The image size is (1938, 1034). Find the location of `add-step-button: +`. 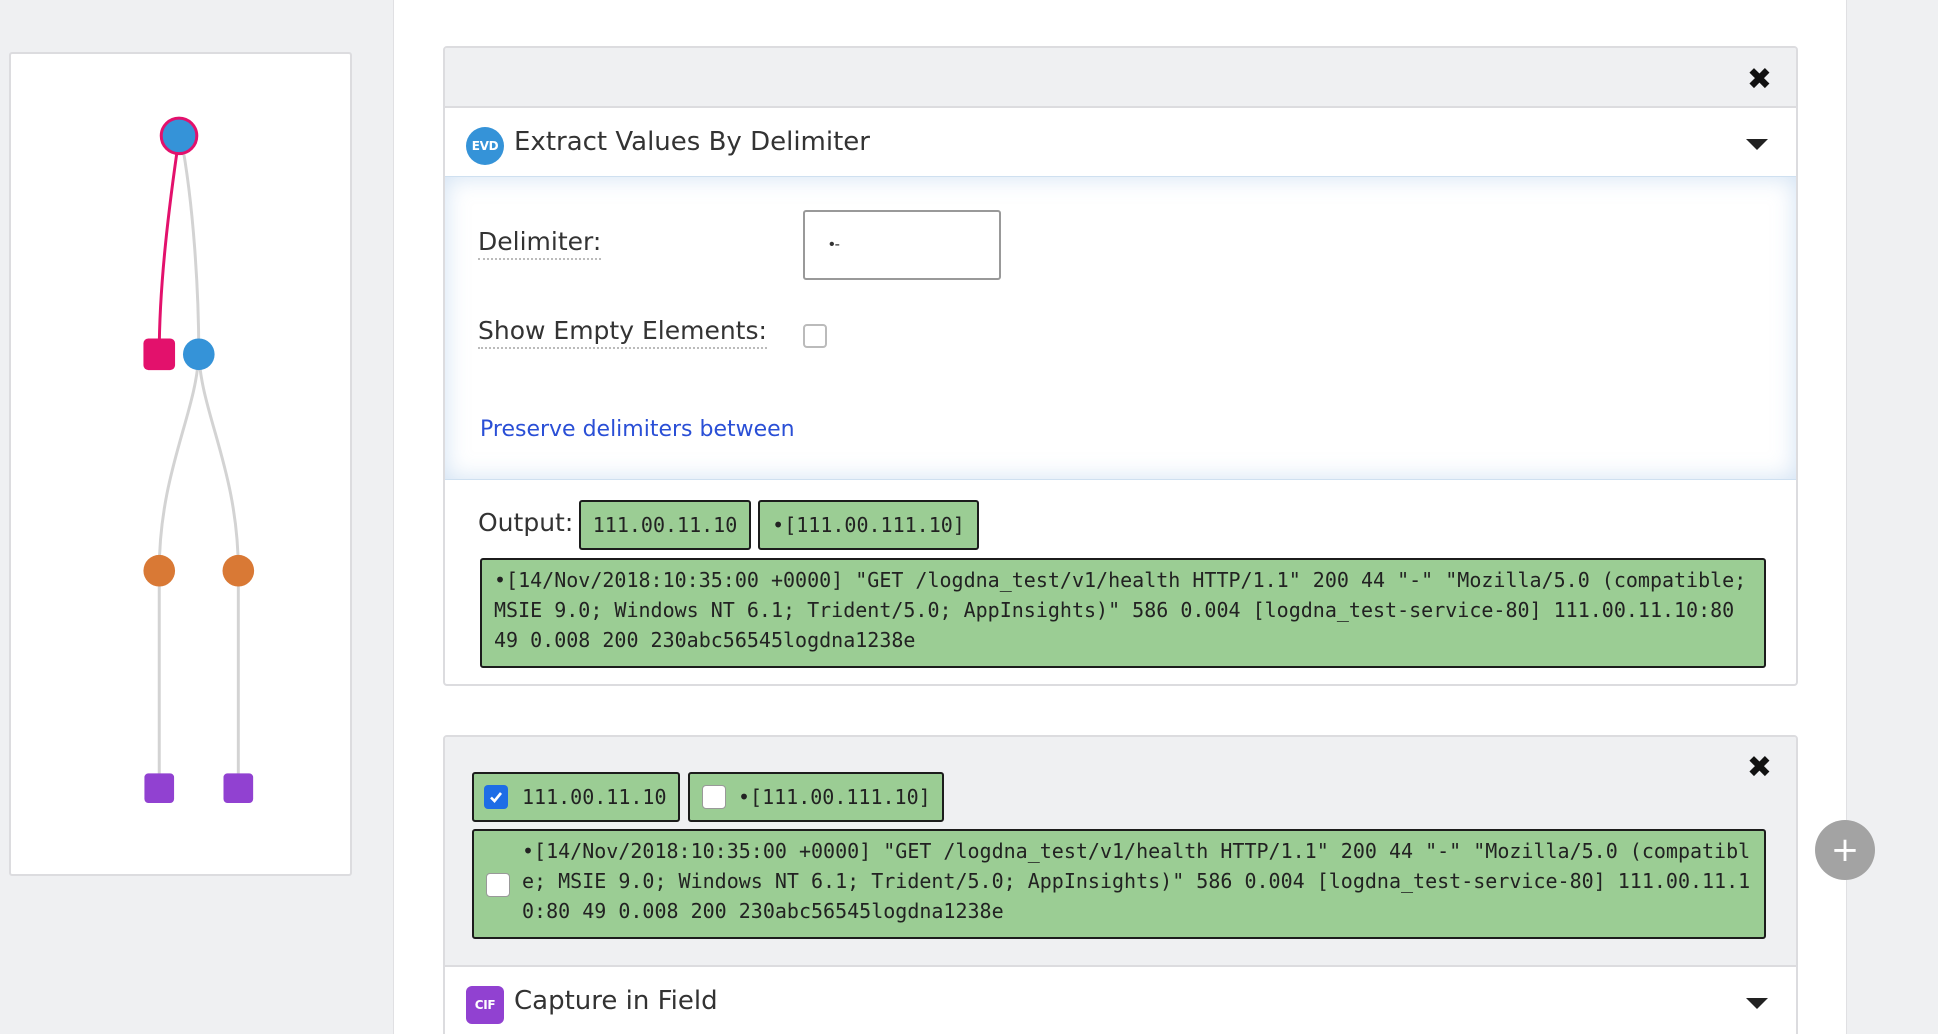

add-step-button: + is located at coordinates (1845, 850).